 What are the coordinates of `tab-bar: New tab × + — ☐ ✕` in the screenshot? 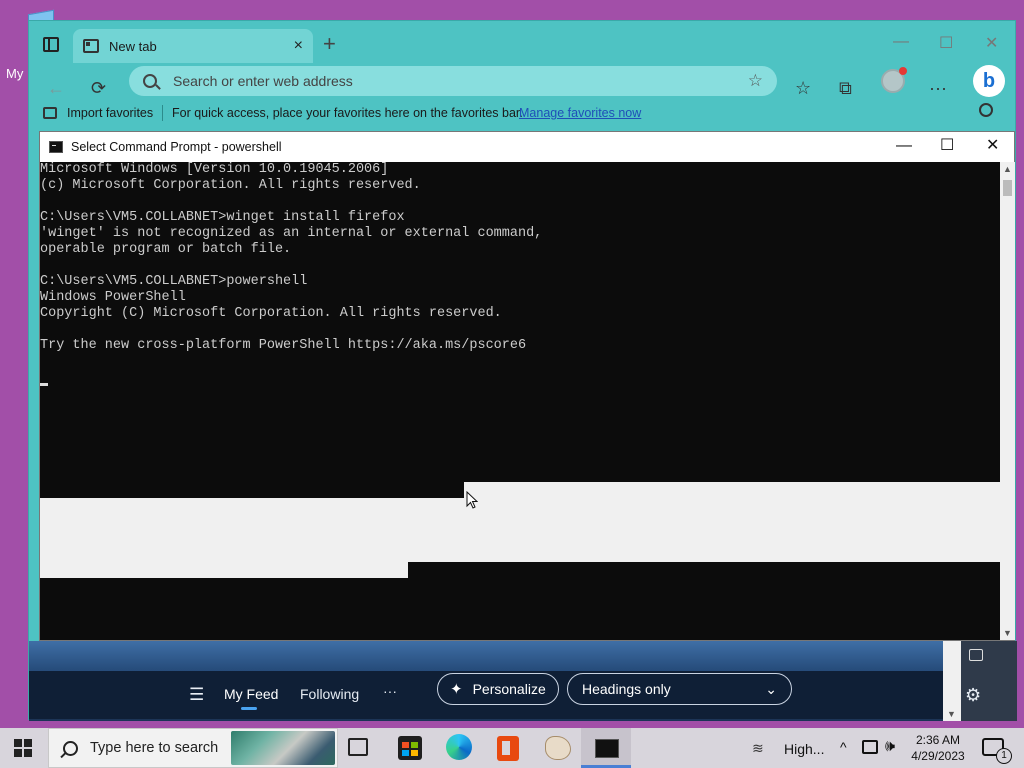 It's located at (522, 45).